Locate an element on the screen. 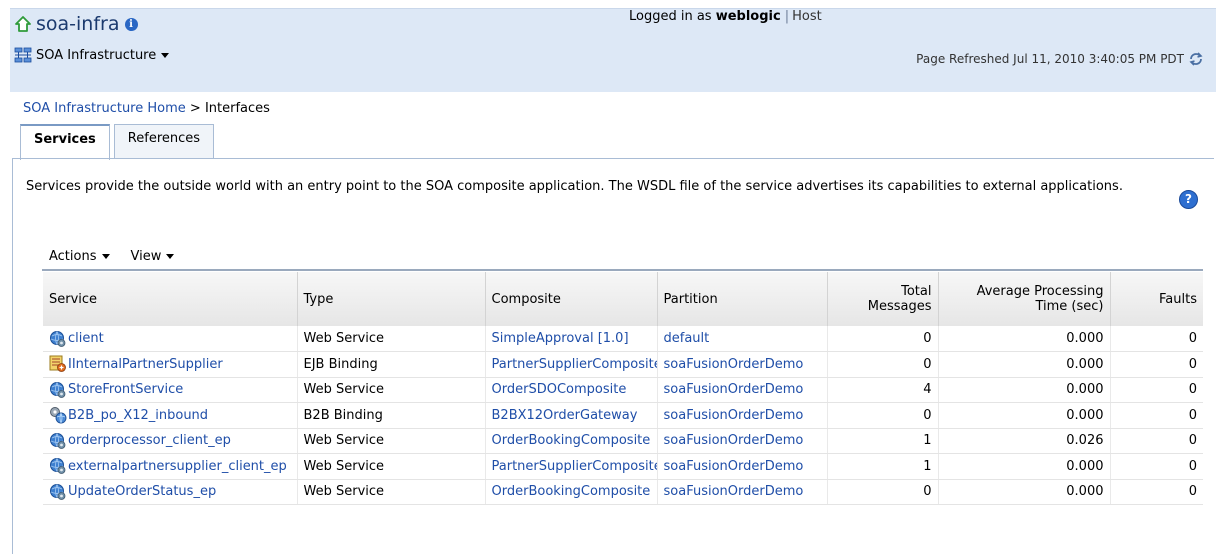 The image size is (1216, 554). web-service-icon is located at coordinates (58, 339).